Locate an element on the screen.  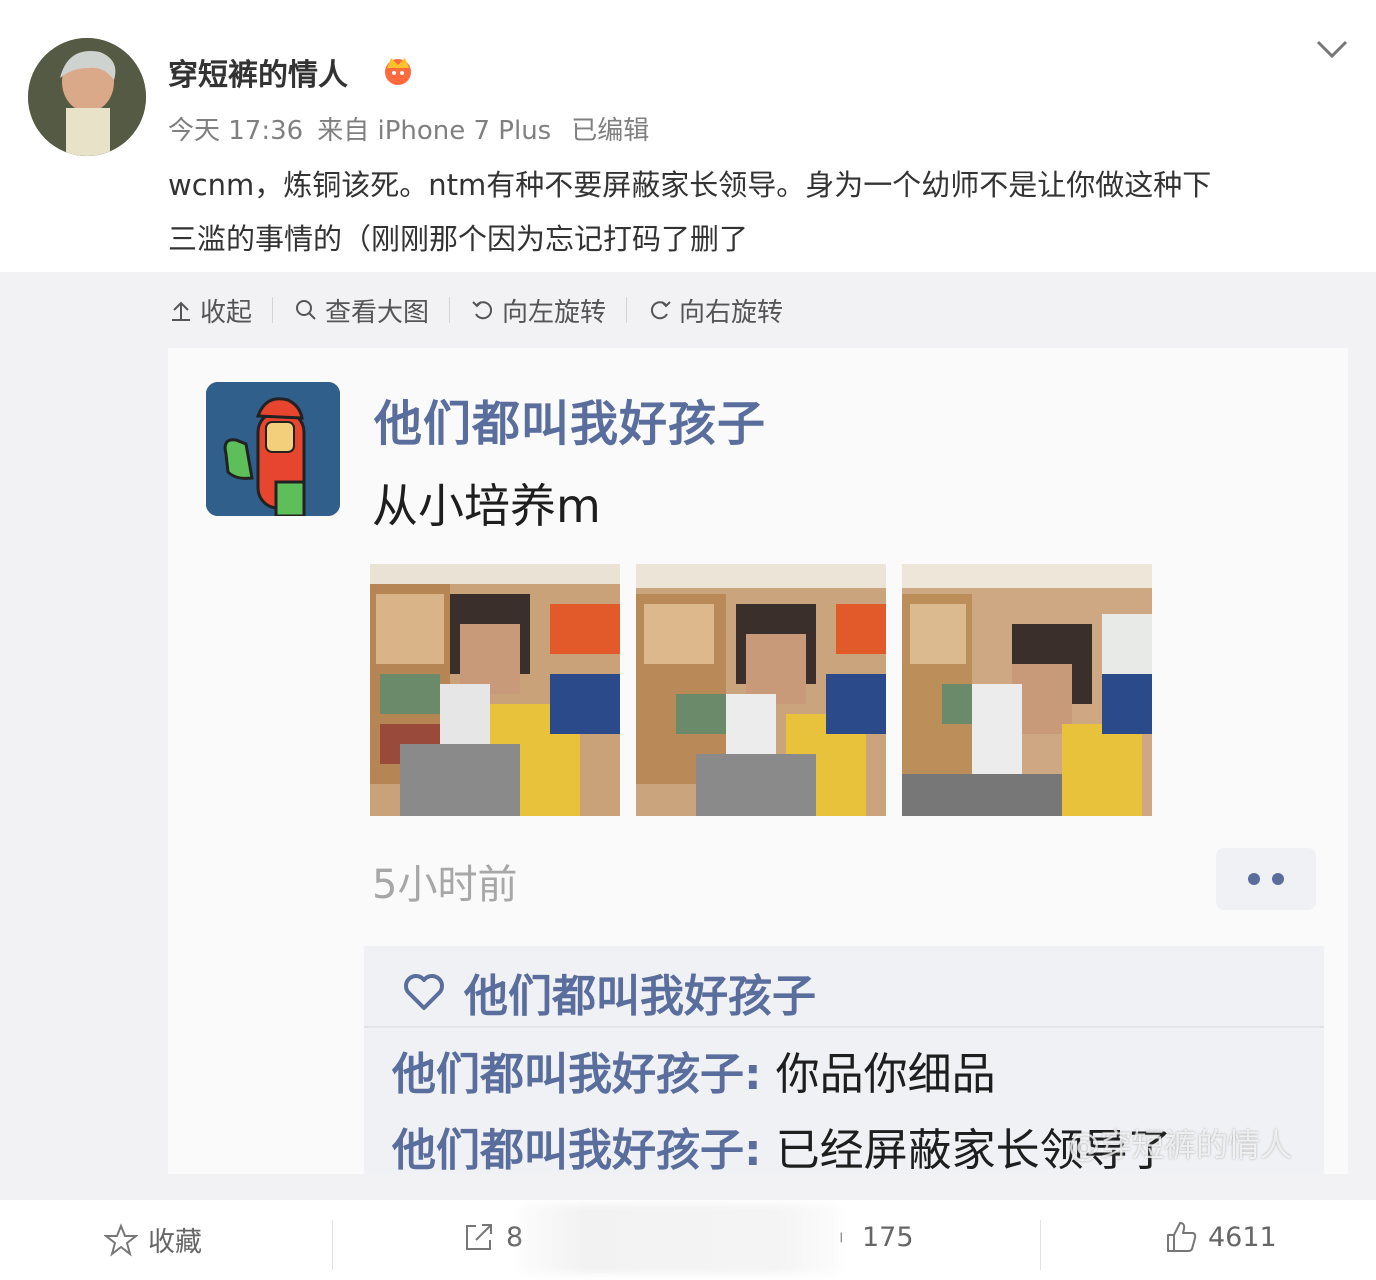
like-name: 他们都叫我好孩子 is located at coordinates (640, 996).